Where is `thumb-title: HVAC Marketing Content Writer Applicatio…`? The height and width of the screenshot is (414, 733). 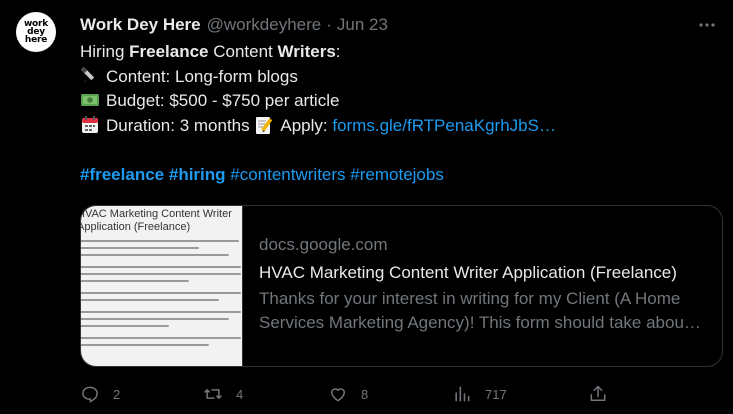
thumb-title: HVAC Marketing Content Writer Applicatio… is located at coordinates (156, 220).